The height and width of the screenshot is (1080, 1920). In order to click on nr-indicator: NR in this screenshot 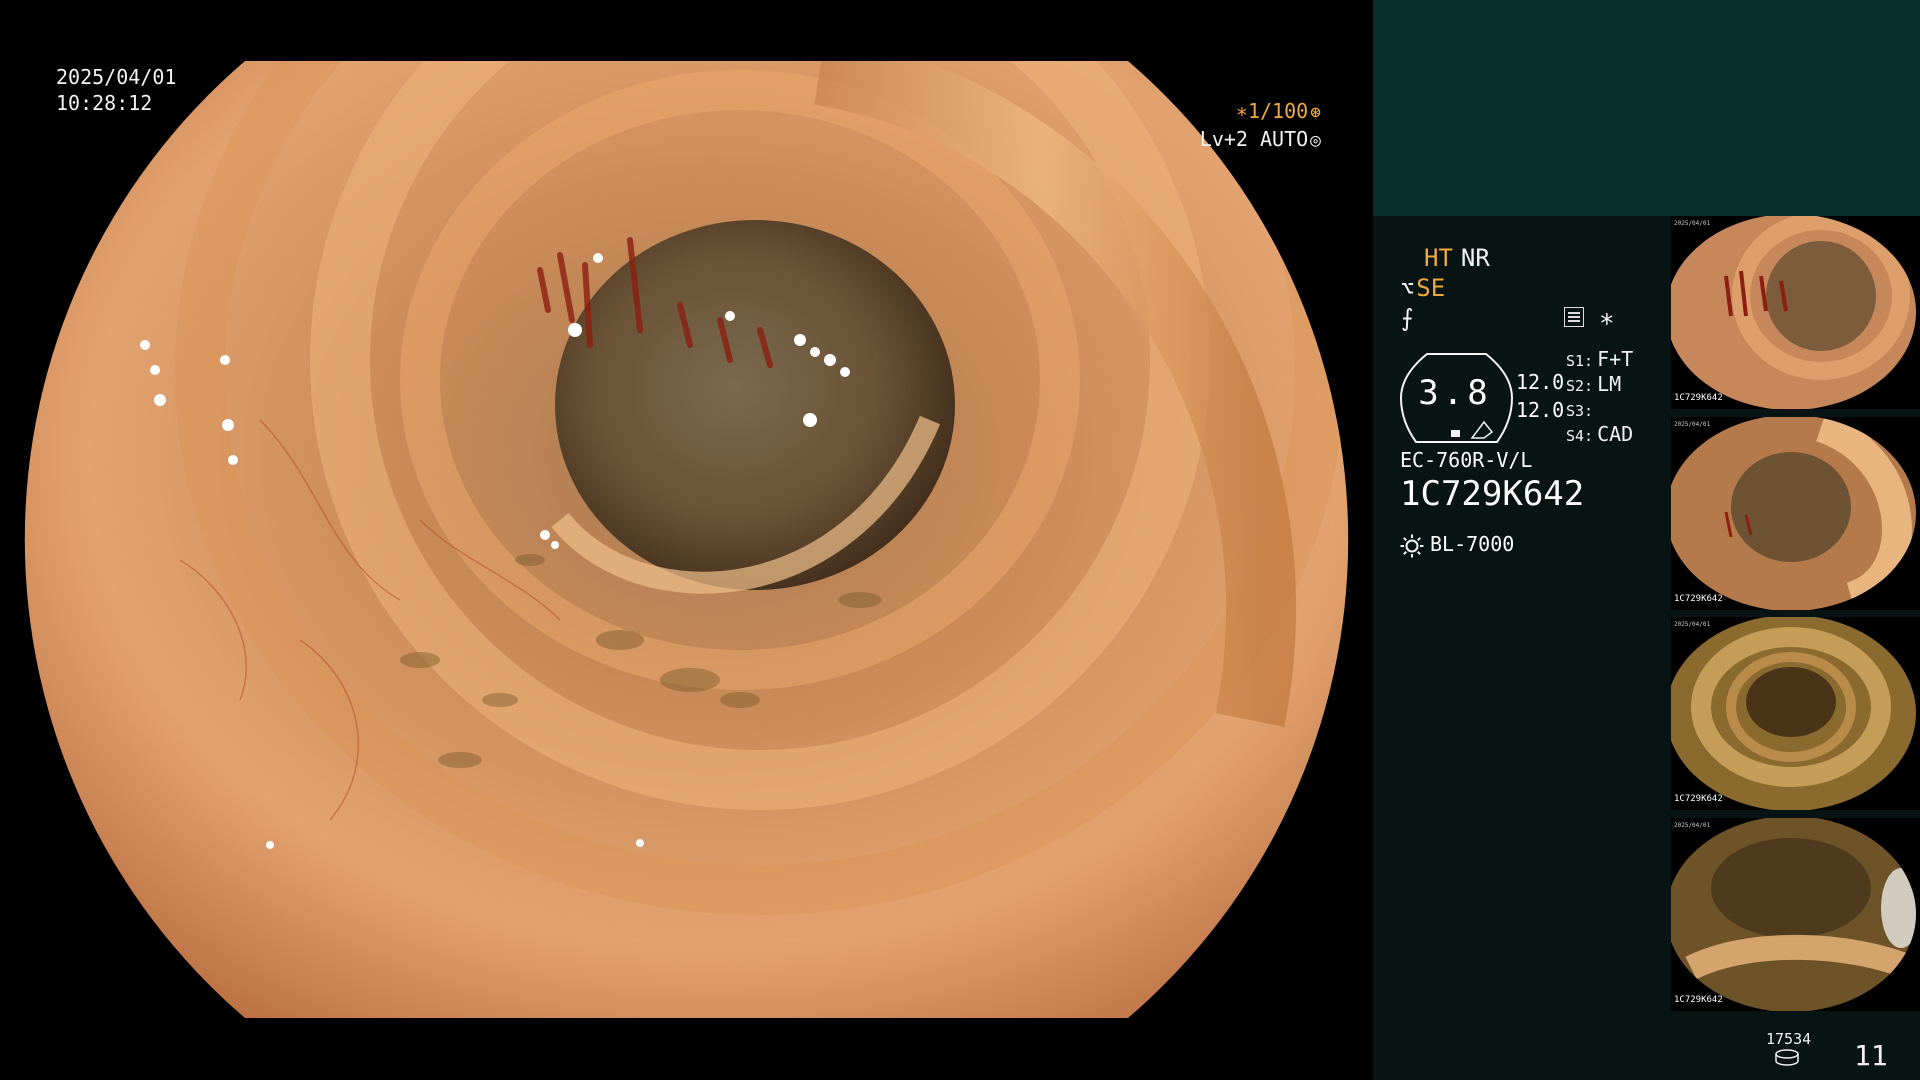, I will do `click(1475, 258)`.